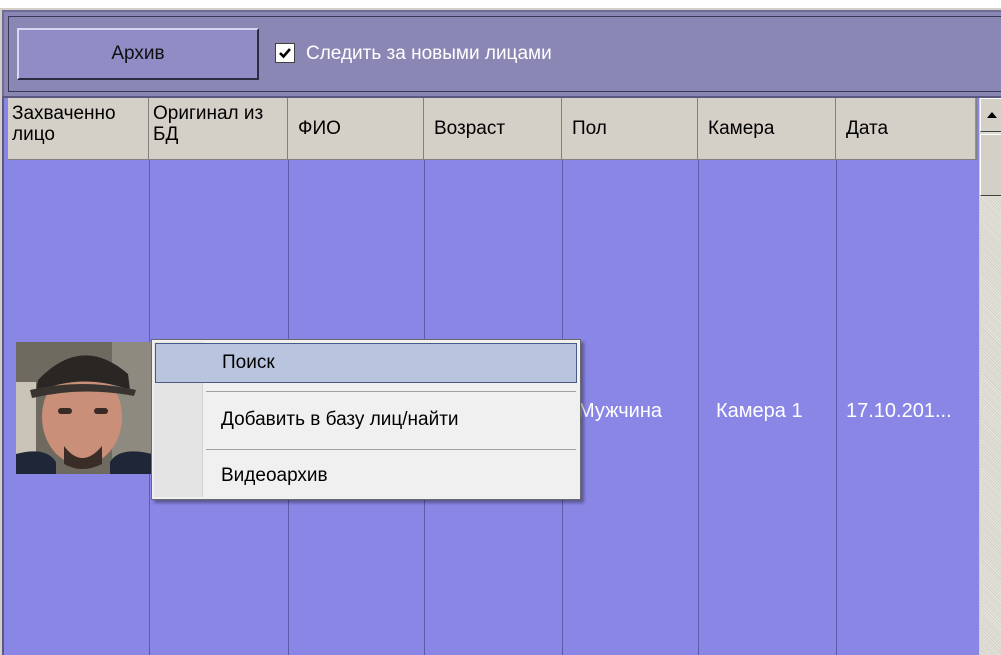  I want to click on column-header-camera: Камера, so click(767, 129).